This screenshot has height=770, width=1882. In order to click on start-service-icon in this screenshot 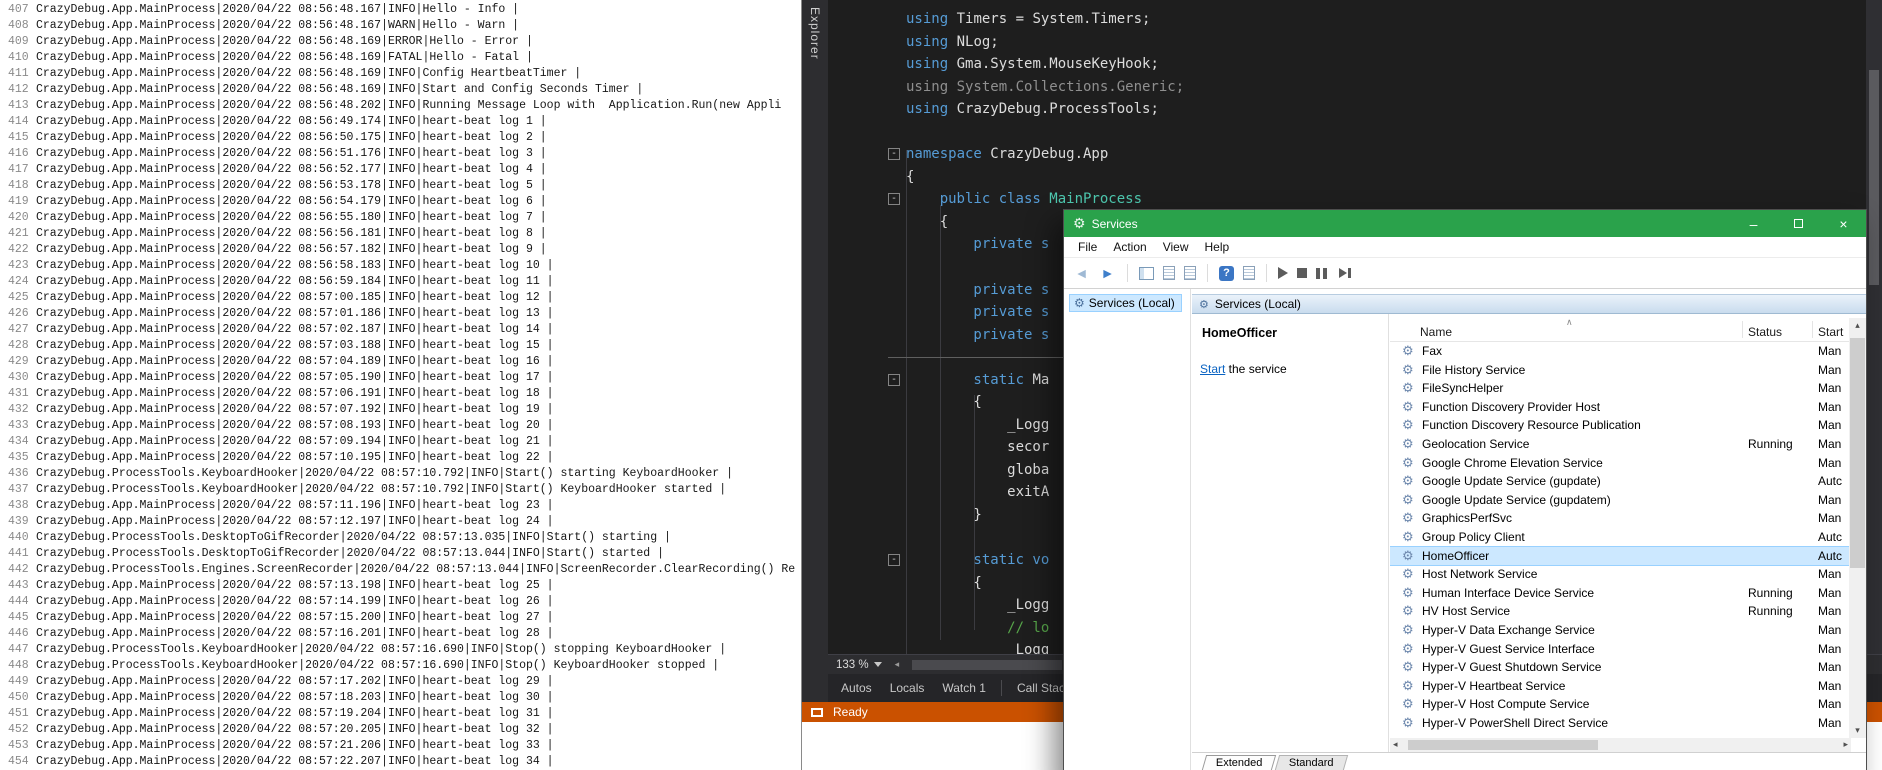, I will do `click(1283, 273)`.